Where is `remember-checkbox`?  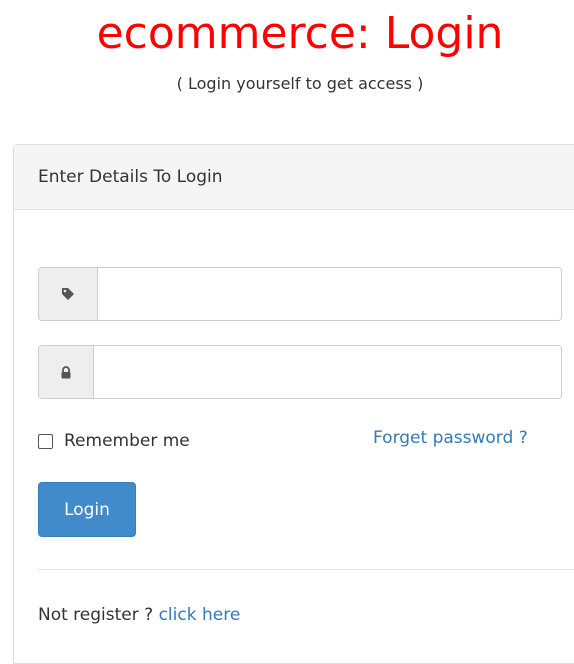
remember-checkbox is located at coordinates (45, 441).